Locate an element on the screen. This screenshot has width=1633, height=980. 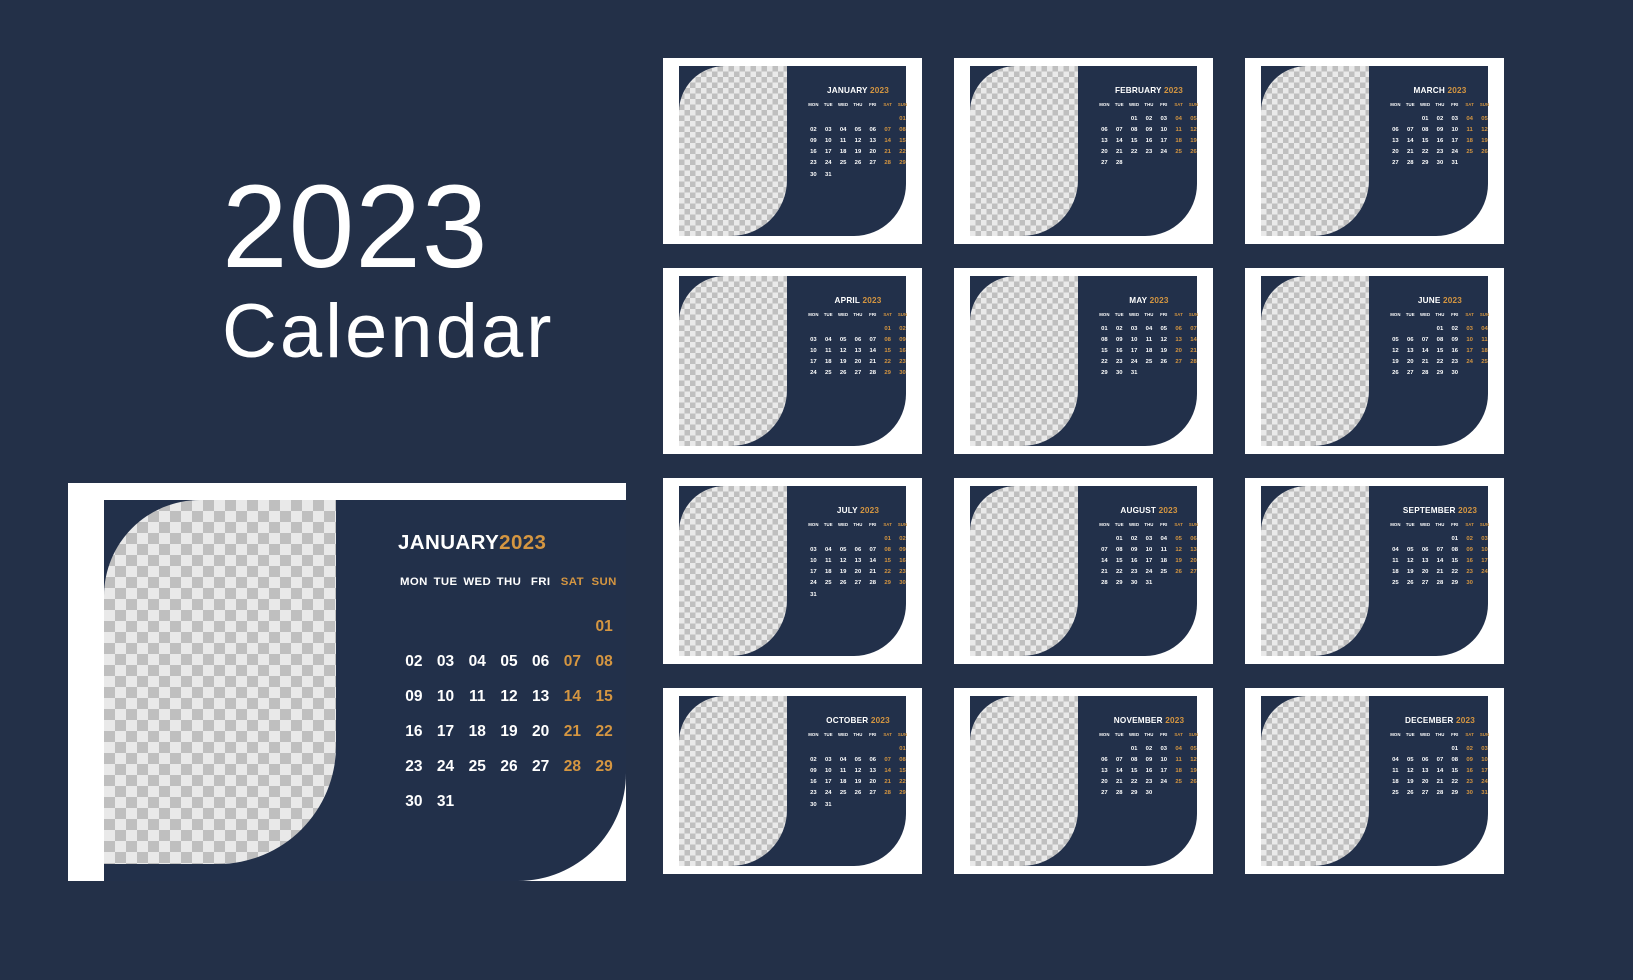
day-cell: 25 is located at coordinates (1469, 152).